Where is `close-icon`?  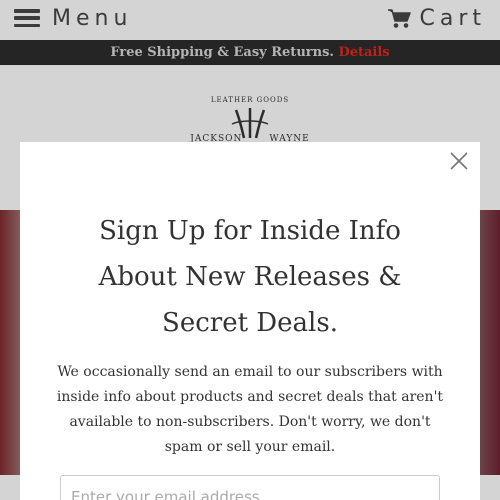
close-icon is located at coordinates (459, 161).